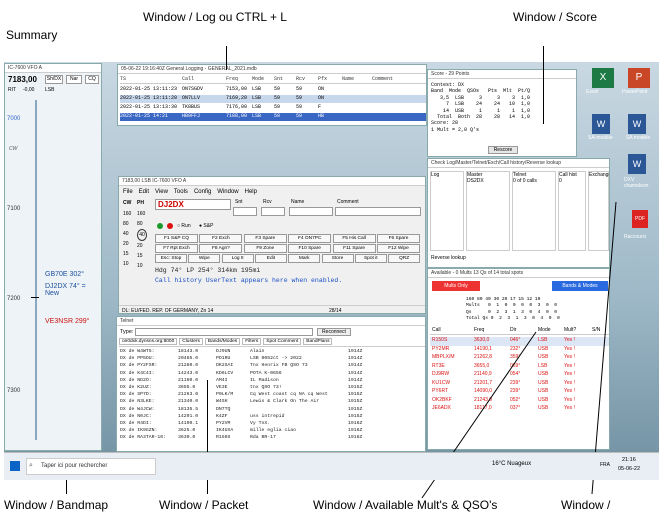 Image resolution: width=663 pixels, height=515 pixels. What do you see at coordinates (572, 211) in the screenshot?
I see `check-pane-callhistory: Call hist 0` at bounding box center [572, 211].